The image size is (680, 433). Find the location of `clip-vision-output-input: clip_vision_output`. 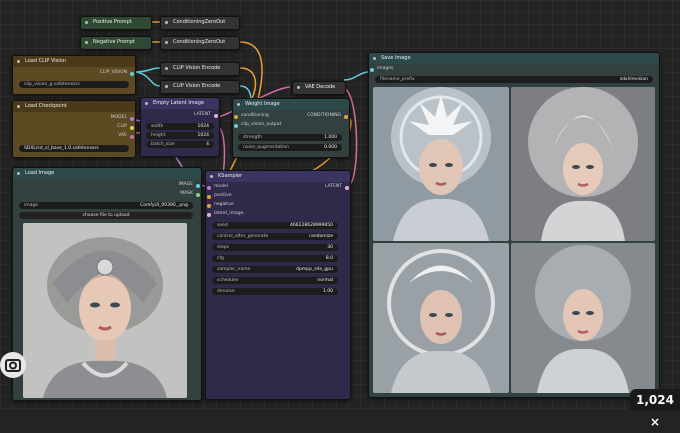

clip-vision-output-input: clip_vision_output is located at coordinates (257, 125).